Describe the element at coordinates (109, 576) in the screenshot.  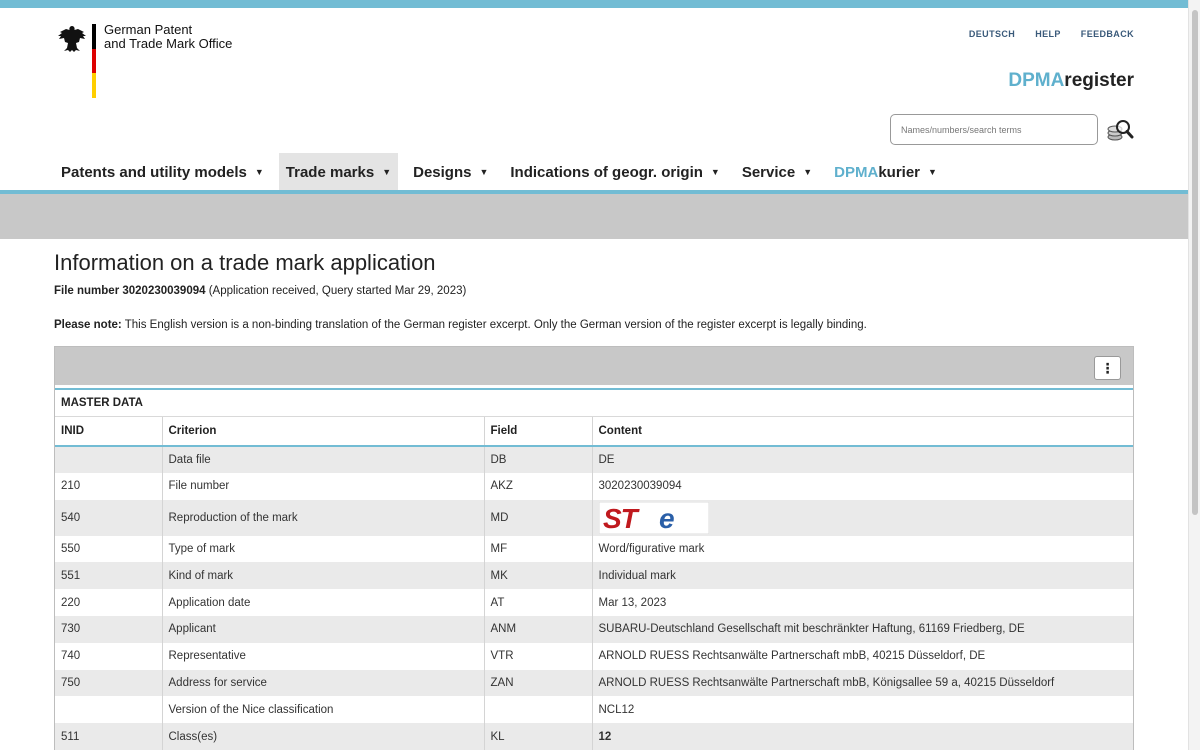
I see `cell-inid: 551` at that location.